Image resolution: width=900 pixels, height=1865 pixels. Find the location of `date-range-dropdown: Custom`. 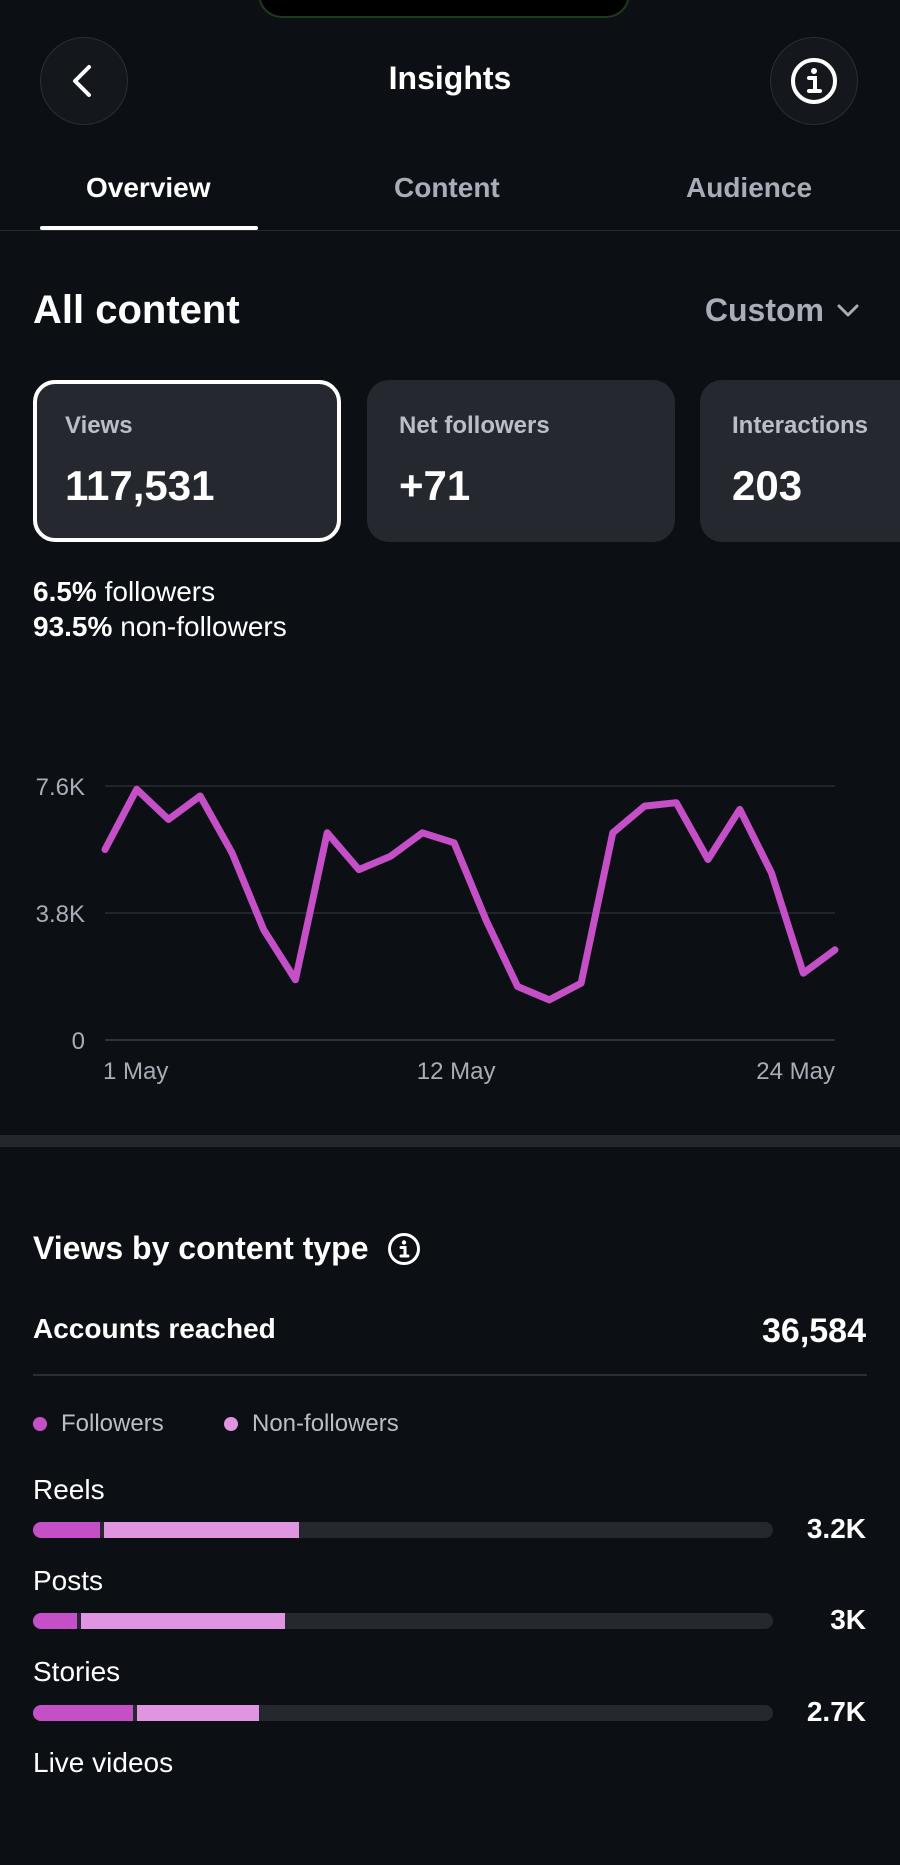

date-range-dropdown: Custom is located at coordinates (782, 310).